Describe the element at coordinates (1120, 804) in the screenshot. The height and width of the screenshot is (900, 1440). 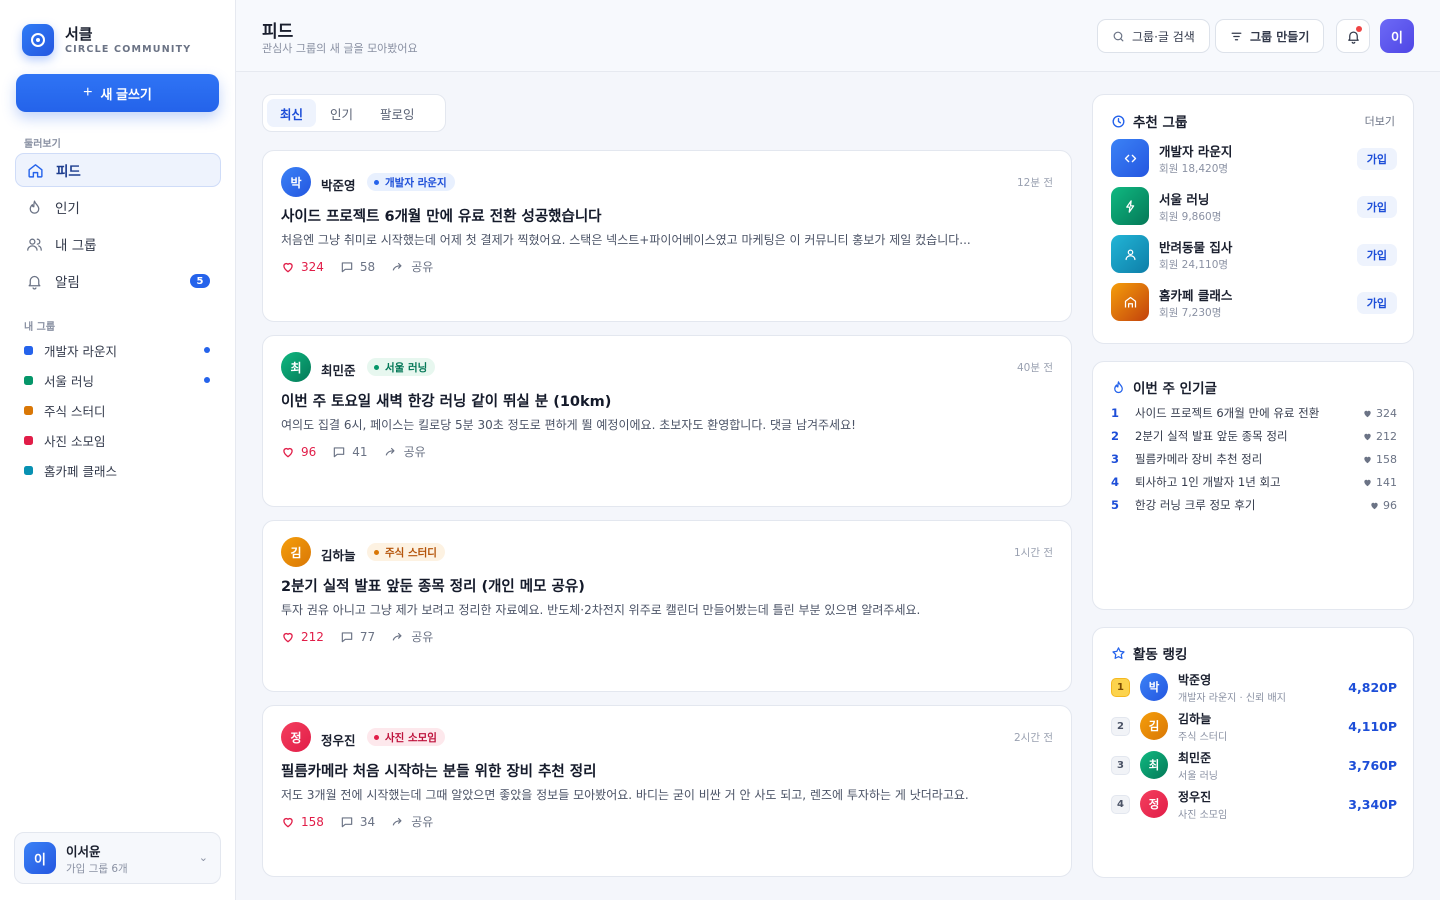
I see `rank-number: 4` at that location.